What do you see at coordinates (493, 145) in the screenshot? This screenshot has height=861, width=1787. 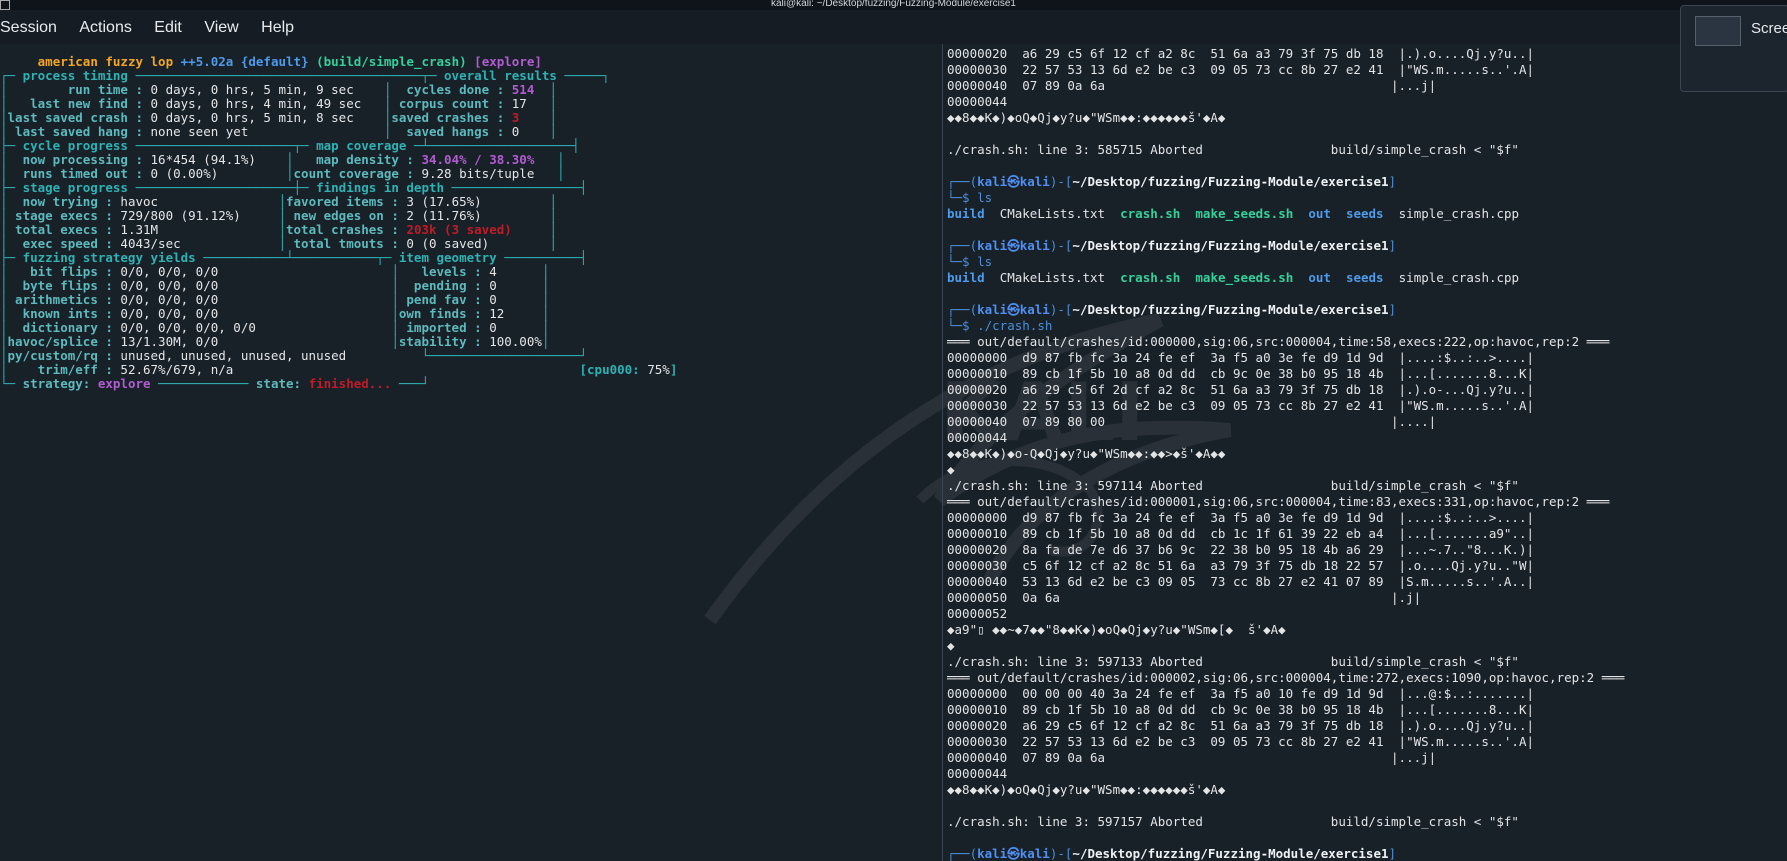 I see `text-fragment: ─┴───────────────────┤` at bounding box center [493, 145].